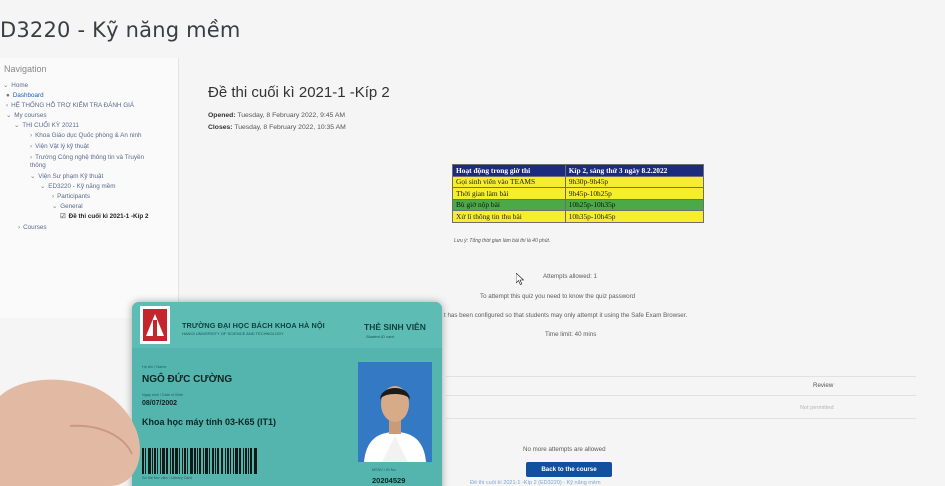 This screenshot has height=486, width=945. I want to click on schedule-row: Xử lí thông tin thu bài 10h35p-10h45p, so click(578, 216).